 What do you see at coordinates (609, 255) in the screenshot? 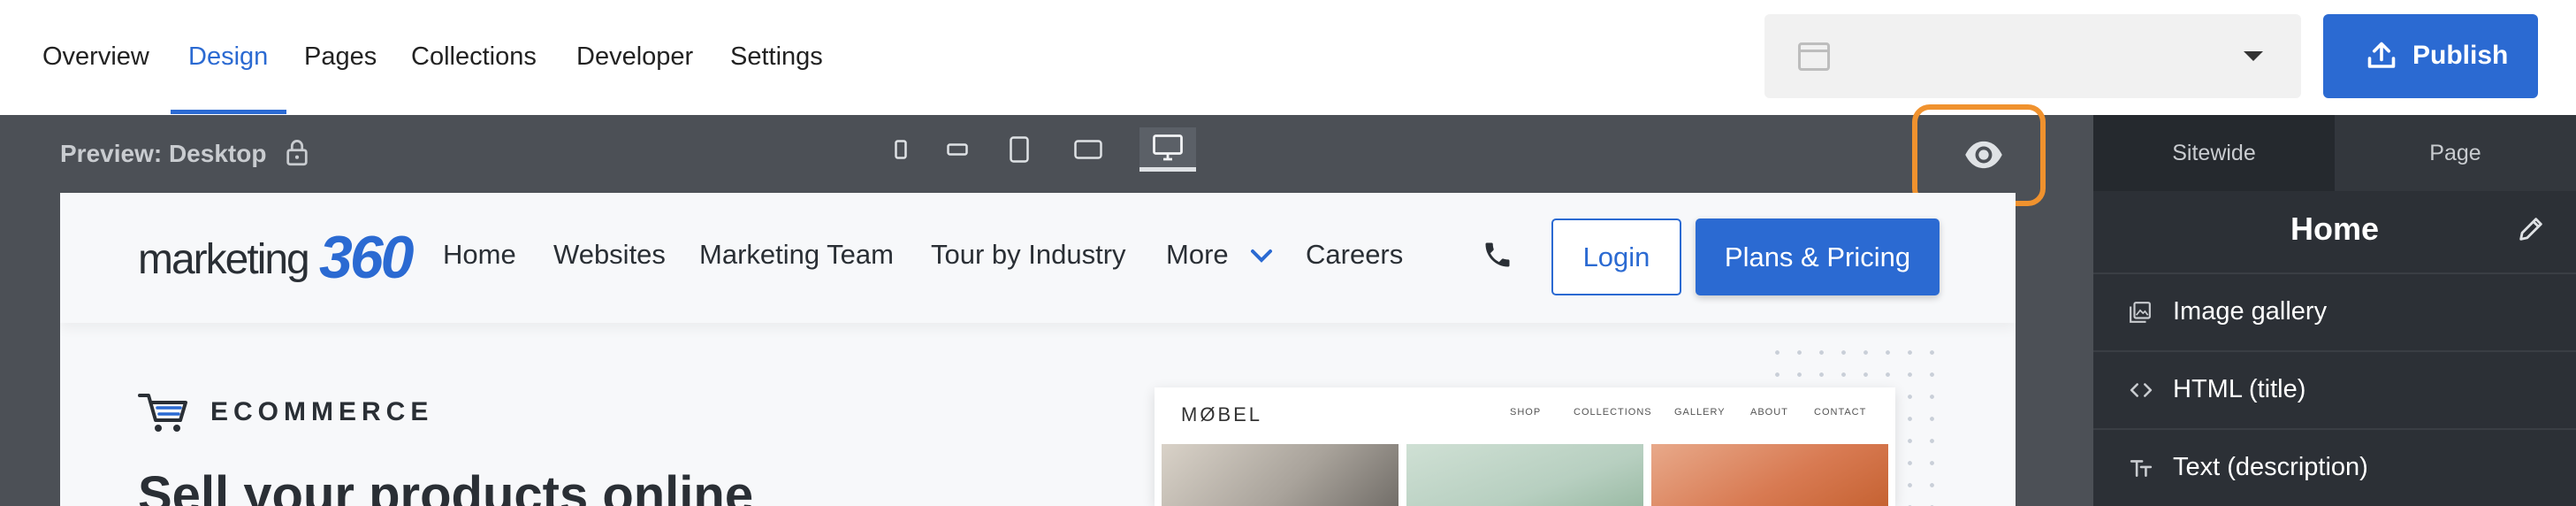
I see `site-nav-websites: Websites` at bounding box center [609, 255].